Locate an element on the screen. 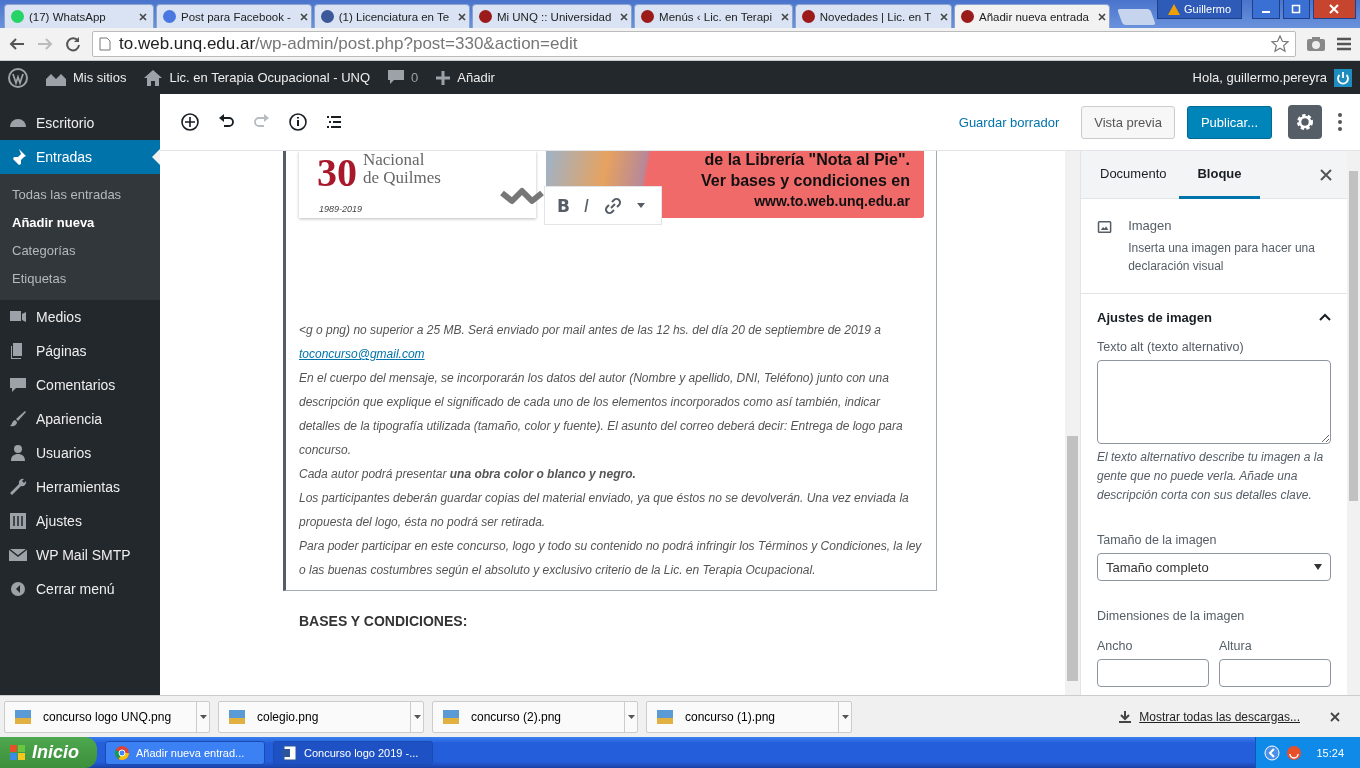 The width and height of the screenshot is (1360, 768). user-icon is located at coordinates (18, 453).